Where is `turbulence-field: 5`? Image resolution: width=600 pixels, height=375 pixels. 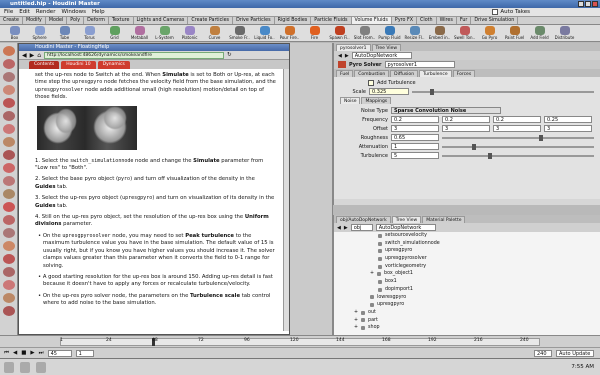
turbulence-field: 5 is located at coordinates (415, 155).